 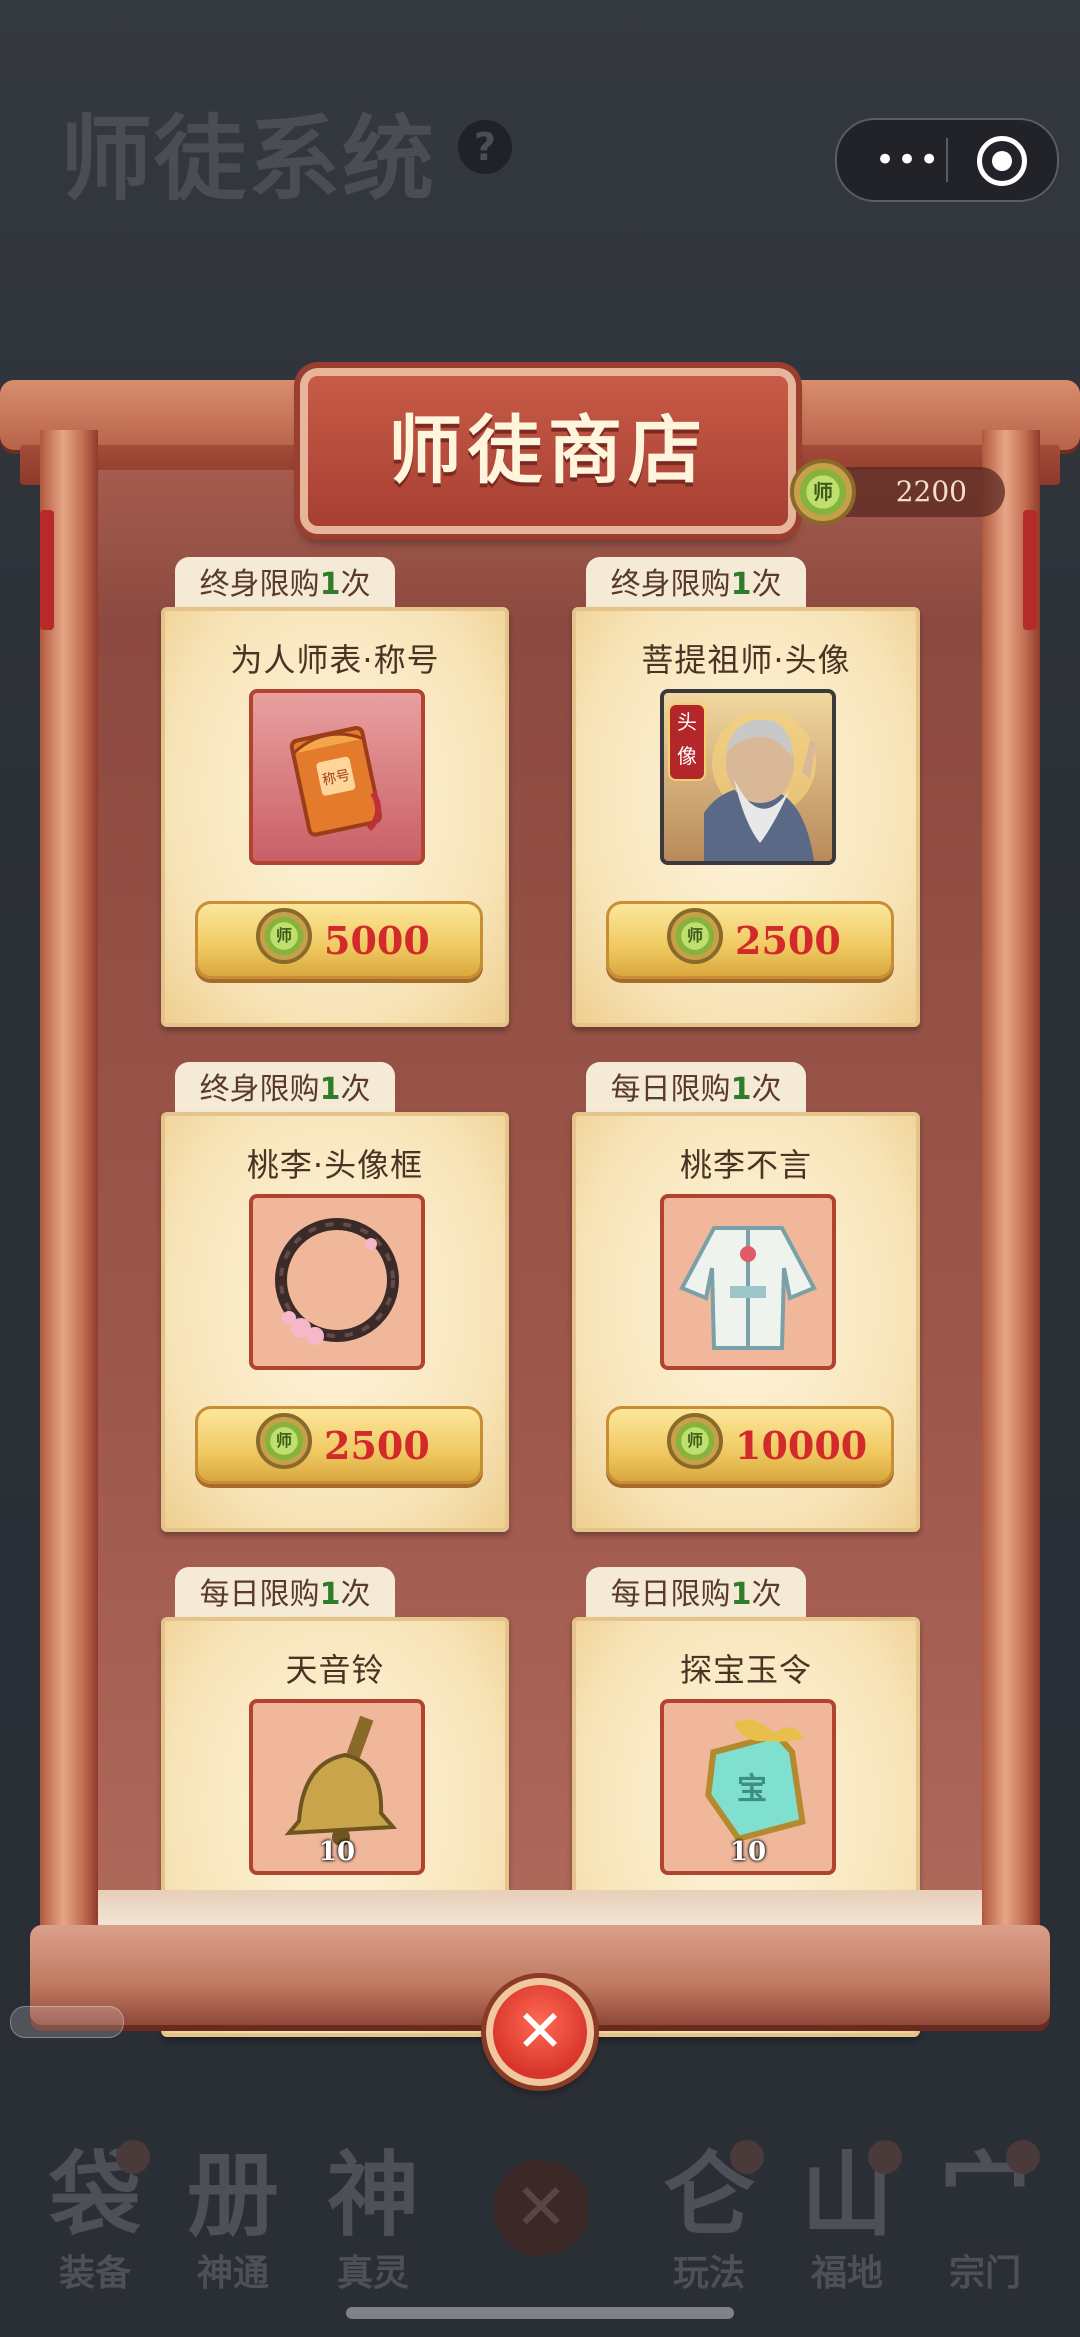 I want to click on nav-item-spirit: 神 真灵, so click(x=373, y=2218).